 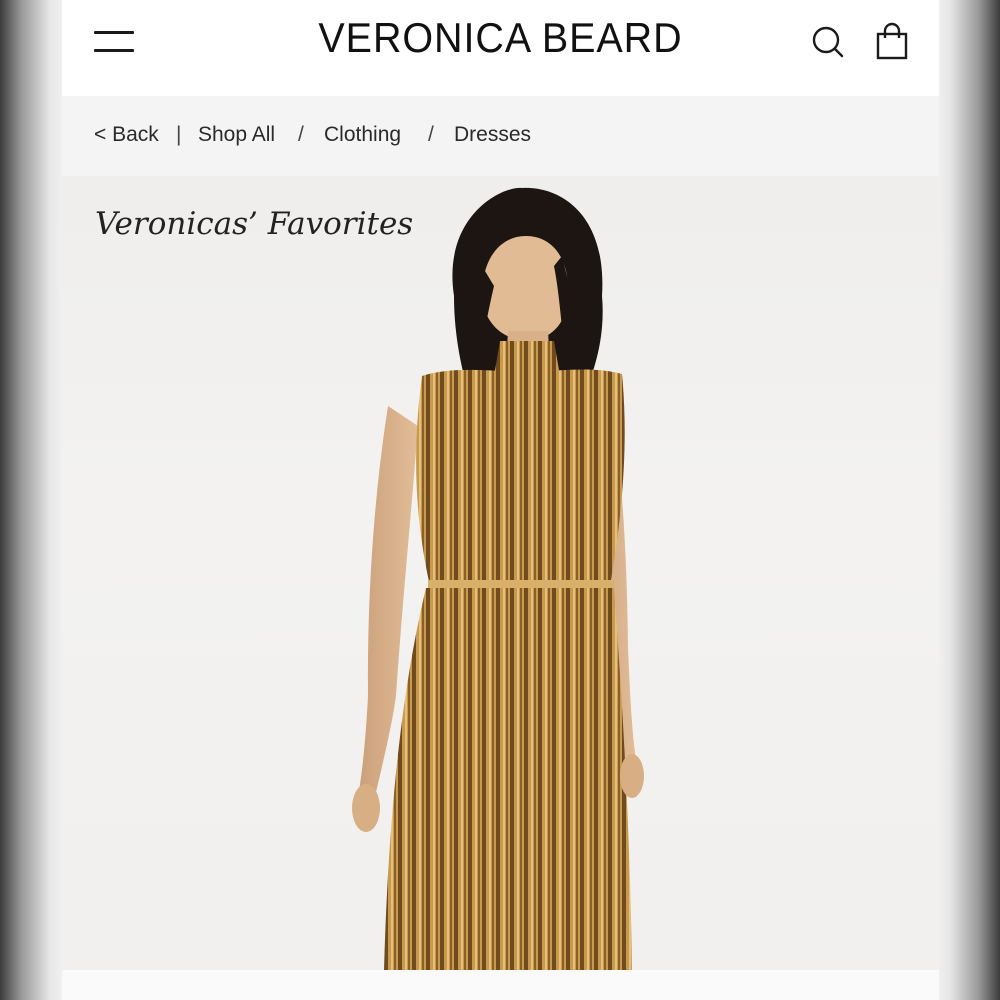 I want to click on breadcrumb-shop-all: Shop All, so click(x=236, y=135).